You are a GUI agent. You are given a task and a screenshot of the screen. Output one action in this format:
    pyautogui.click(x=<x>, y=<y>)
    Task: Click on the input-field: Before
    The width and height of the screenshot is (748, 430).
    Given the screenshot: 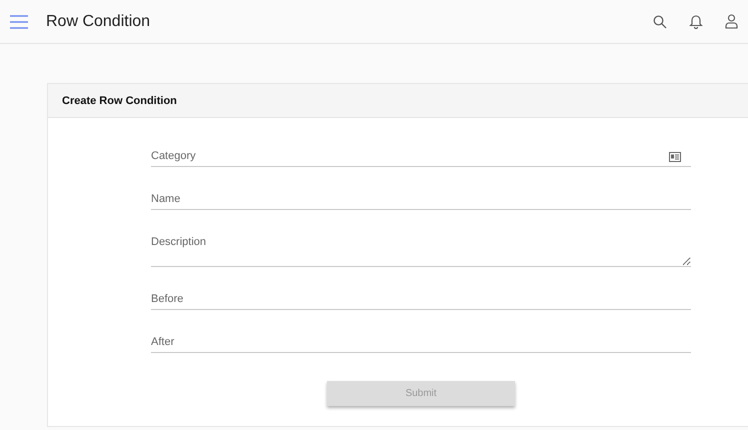 What is the action you would take?
    pyautogui.click(x=421, y=299)
    